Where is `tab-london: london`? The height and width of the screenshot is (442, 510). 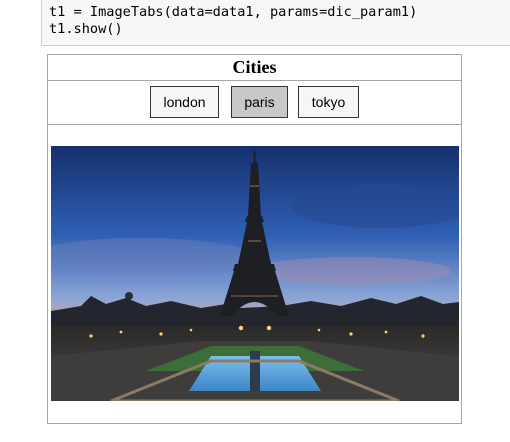
tab-london: london is located at coordinates (184, 102).